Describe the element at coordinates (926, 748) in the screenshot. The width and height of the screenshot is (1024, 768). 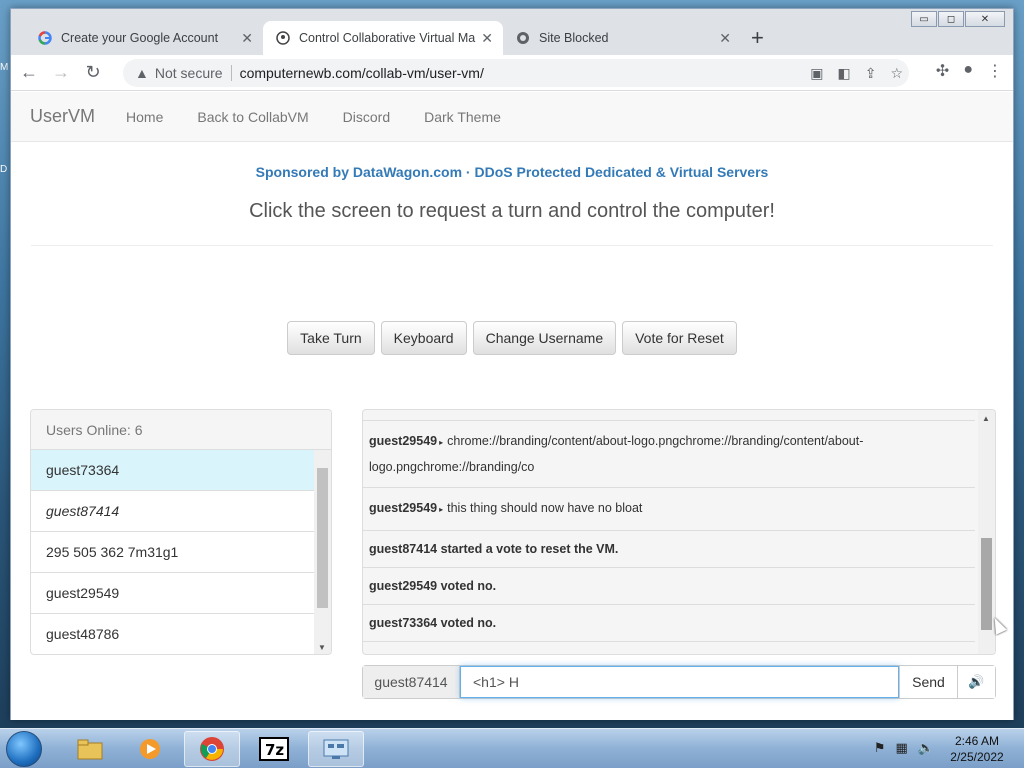
I see `volume-icon: 🔈` at that location.